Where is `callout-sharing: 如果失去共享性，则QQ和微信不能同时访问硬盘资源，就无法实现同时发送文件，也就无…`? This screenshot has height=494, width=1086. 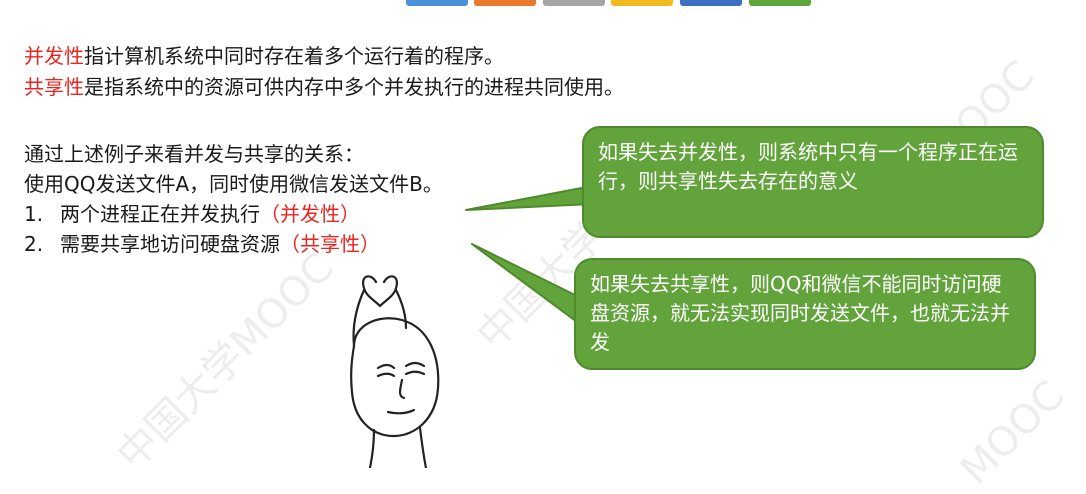
callout-sharing: 如果失去共享性，则QQ和微信不能同时访问硬盘资源，就无法实现同时发送文件，也就无… is located at coordinates (805, 314).